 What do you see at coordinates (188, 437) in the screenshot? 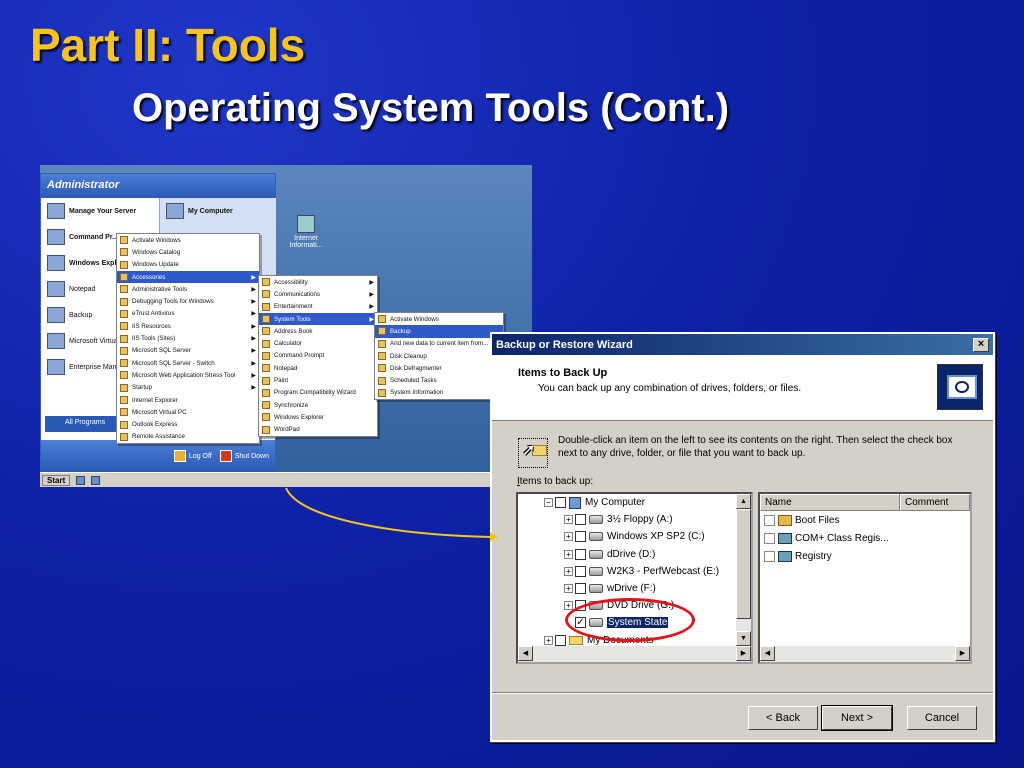
I see `menu-item: Remote Assistance` at bounding box center [188, 437].